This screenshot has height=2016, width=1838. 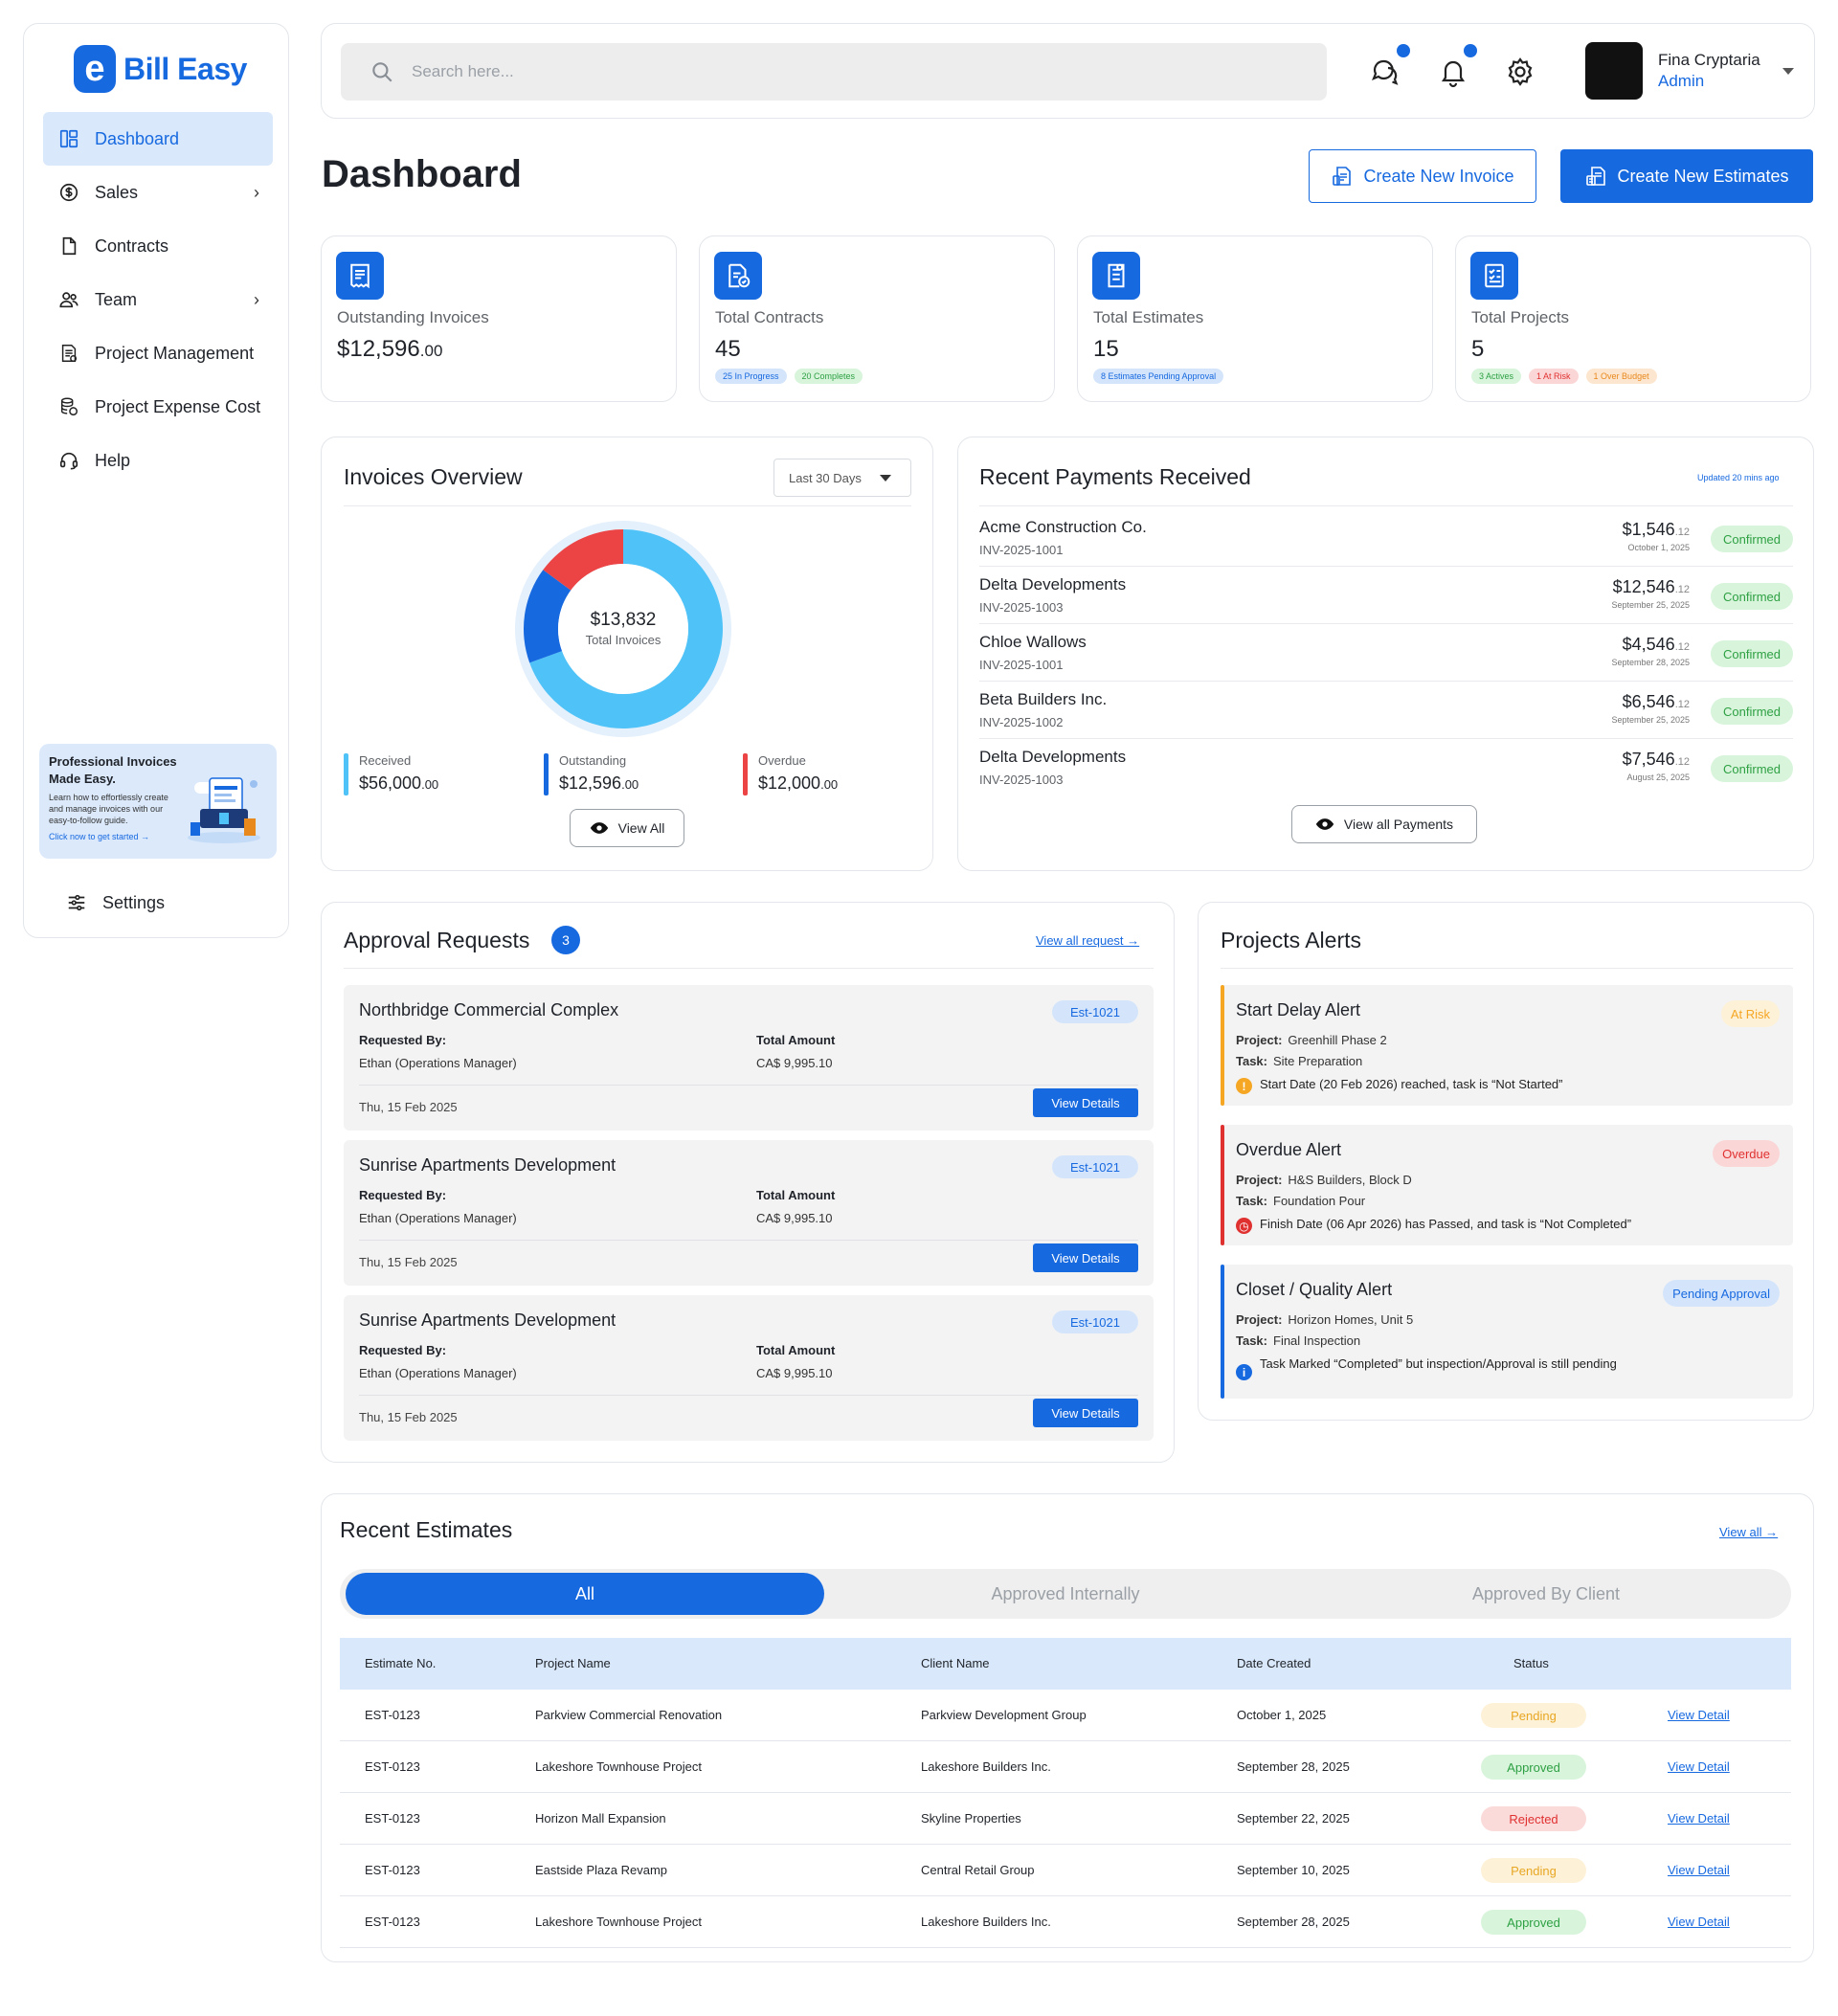 I want to click on invoice-number: INV-2025-1001, so click(x=1022, y=550).